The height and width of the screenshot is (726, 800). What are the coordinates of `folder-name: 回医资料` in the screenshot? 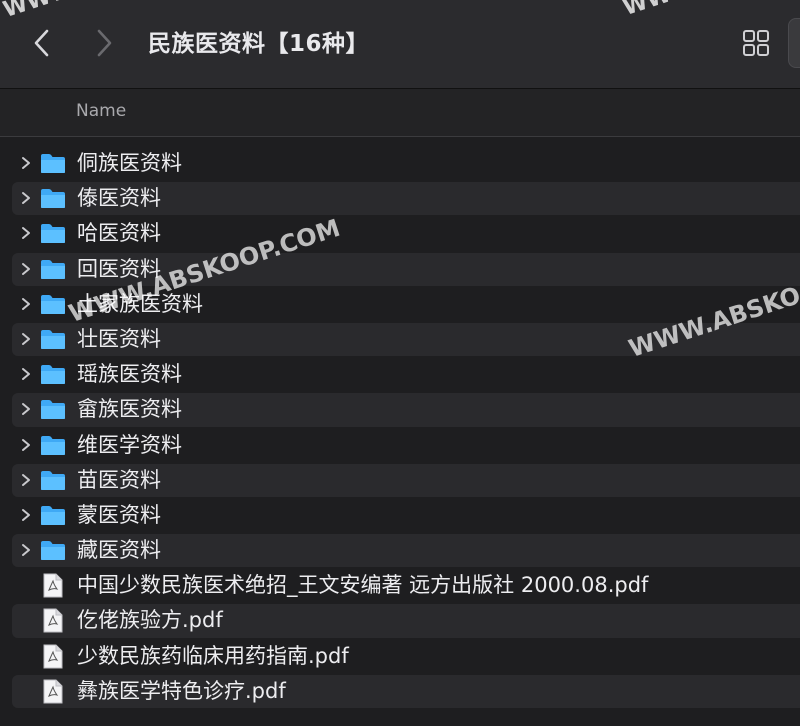 It's located at (119, 268).